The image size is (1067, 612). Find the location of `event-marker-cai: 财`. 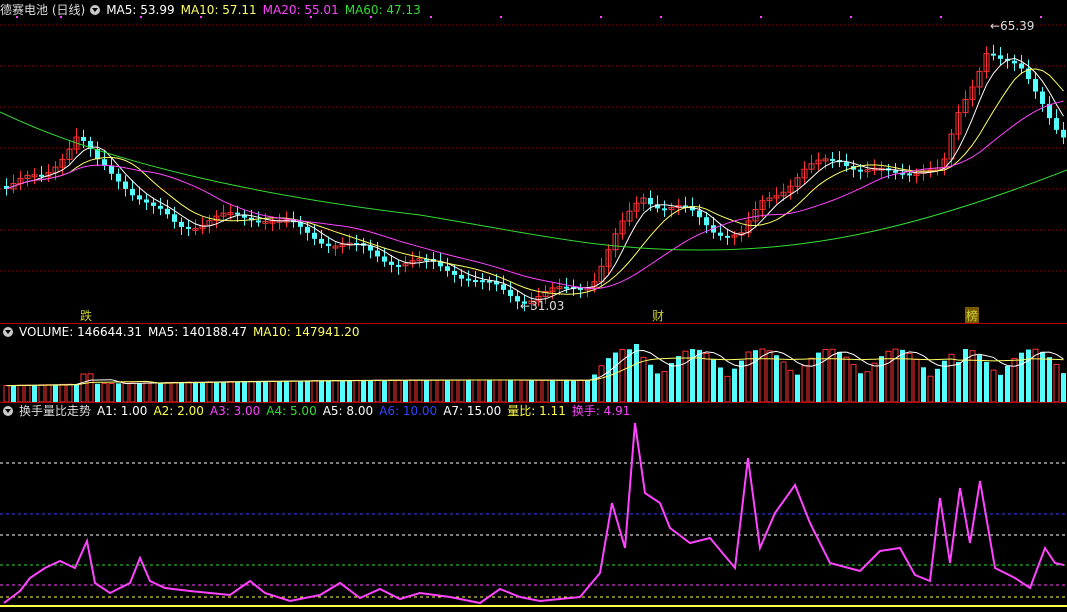

event-marker-cai: 财 is located at coordinates (658, 315).